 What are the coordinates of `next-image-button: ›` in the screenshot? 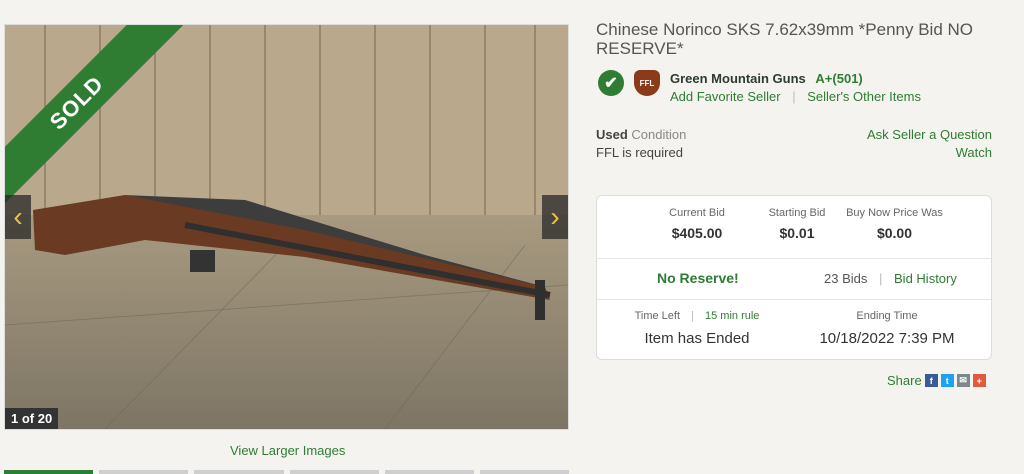 It's located at (555, 217).